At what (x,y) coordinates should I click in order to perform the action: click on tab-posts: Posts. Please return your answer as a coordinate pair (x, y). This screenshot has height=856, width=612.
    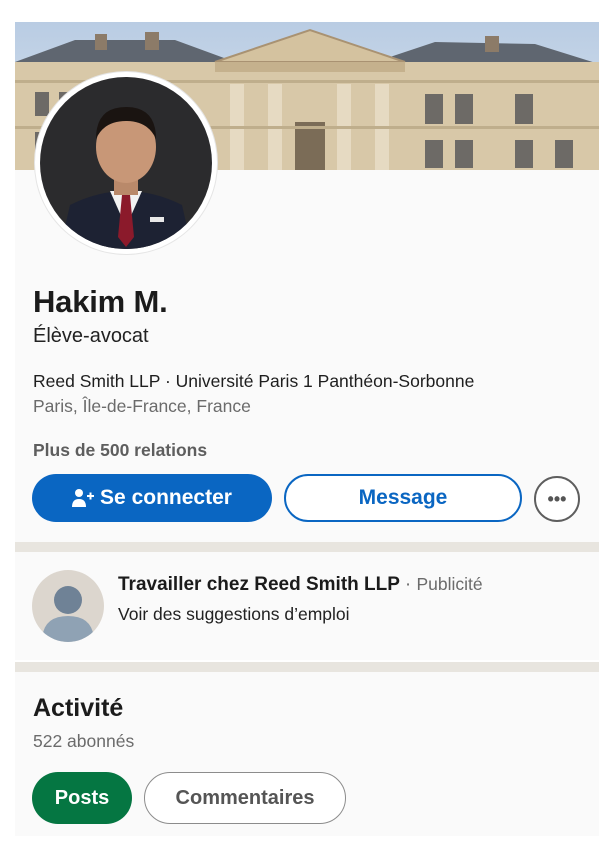
    Looking at the image, I should click on (82, 798).